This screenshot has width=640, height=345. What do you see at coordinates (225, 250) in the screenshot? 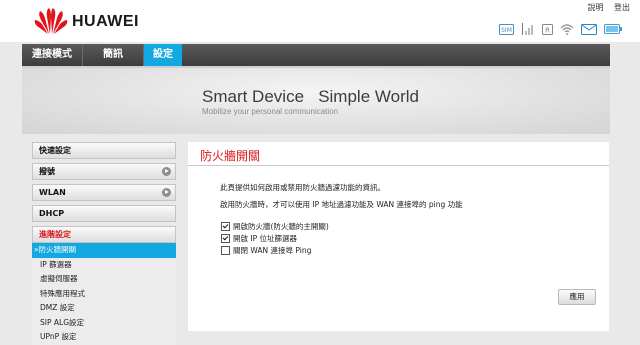
I see `disable-wan-ping-checkbox` at bounding box center [225, 250].